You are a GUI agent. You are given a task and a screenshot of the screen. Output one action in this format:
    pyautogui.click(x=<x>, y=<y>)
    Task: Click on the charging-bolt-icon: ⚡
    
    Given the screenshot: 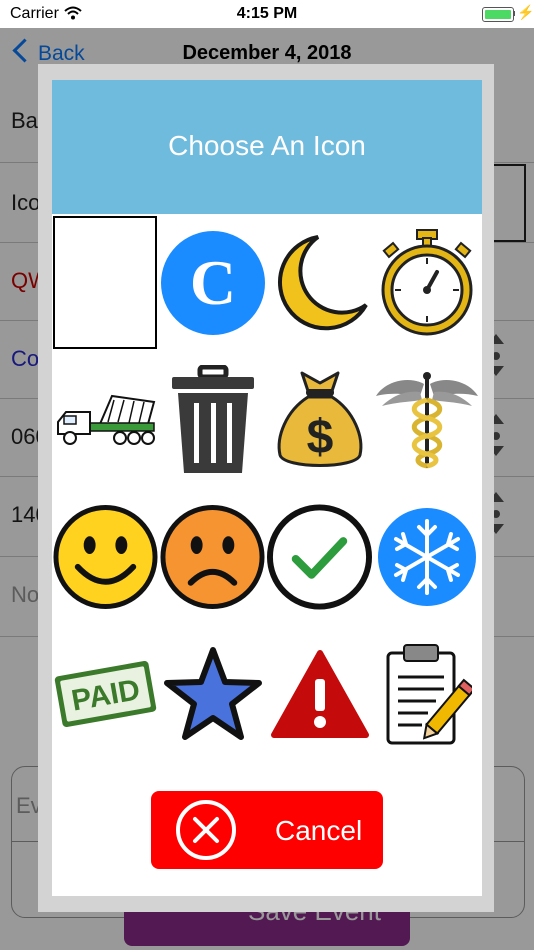 What is the action you would take?
    pyautogui.click(x=525, y=12)
    